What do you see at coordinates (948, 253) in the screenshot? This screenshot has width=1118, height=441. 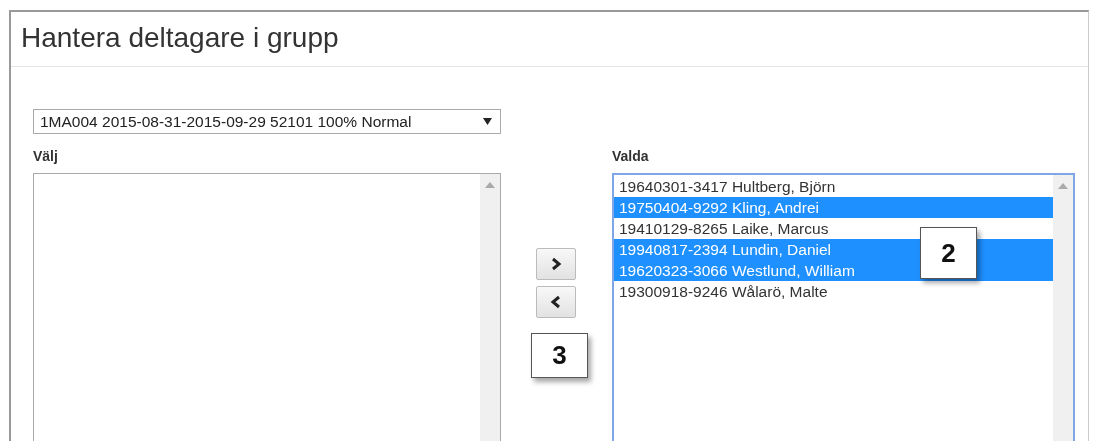 I see `callout-number: 2` at bounding box center [948, 253].